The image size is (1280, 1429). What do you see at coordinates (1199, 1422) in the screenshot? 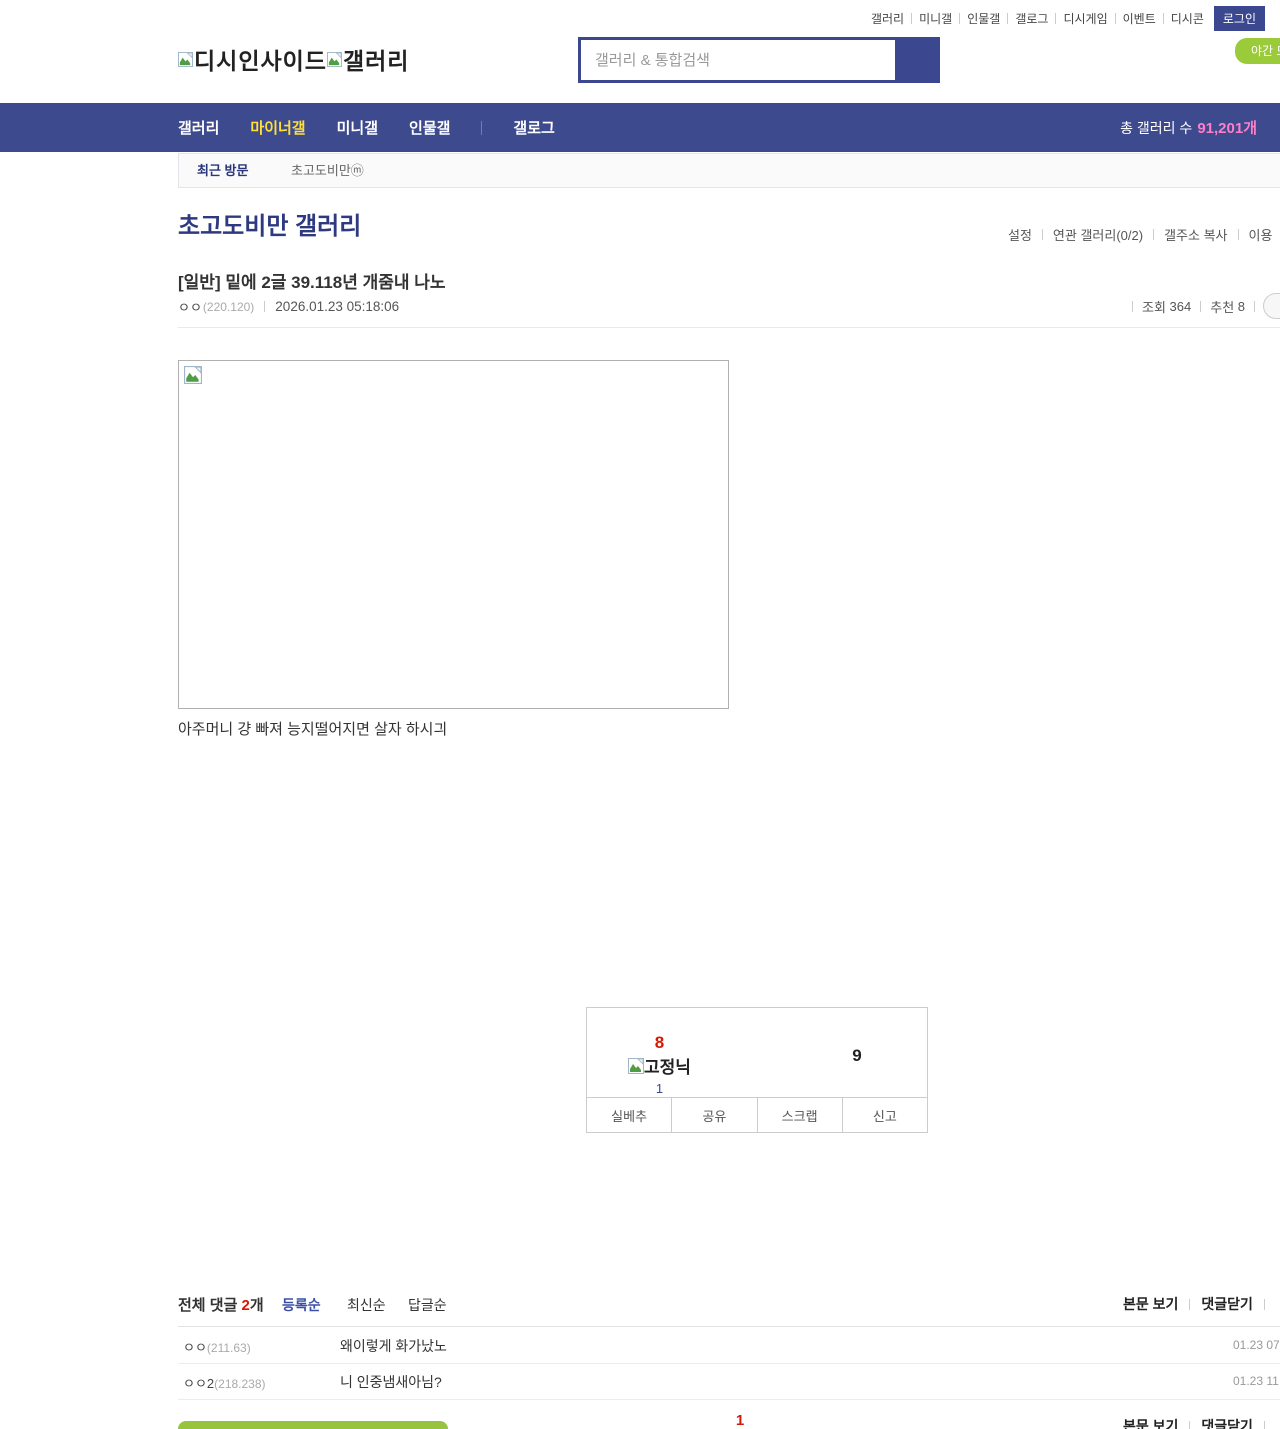
I see `comments-tools-bottom: 본문 보기 댓글닫기` at bounding box center [1199, 1422].